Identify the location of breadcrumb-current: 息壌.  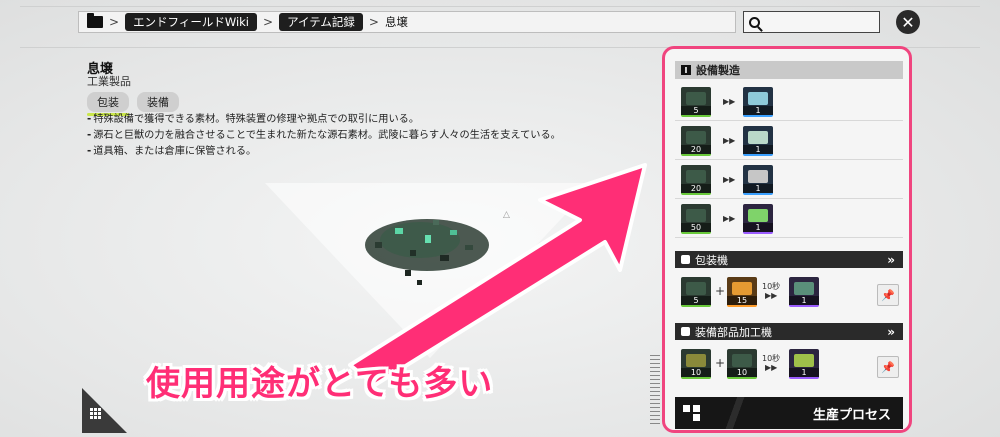
(396, 22).